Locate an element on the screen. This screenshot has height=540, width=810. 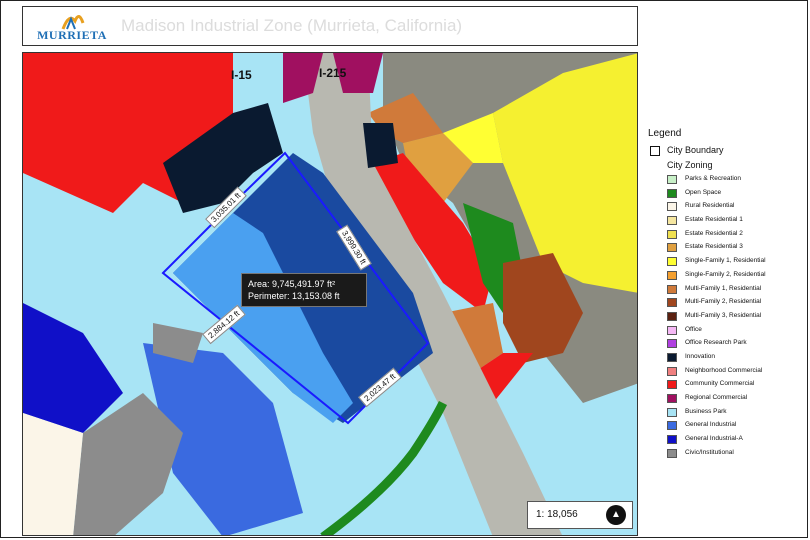
legend-label: Single-Family 2, Residential is located at coordinates (725, 274).